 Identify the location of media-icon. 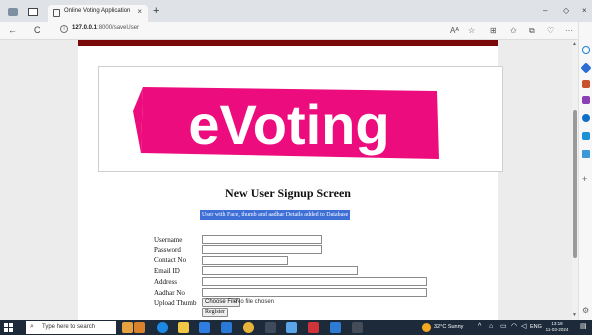
(313, 327).